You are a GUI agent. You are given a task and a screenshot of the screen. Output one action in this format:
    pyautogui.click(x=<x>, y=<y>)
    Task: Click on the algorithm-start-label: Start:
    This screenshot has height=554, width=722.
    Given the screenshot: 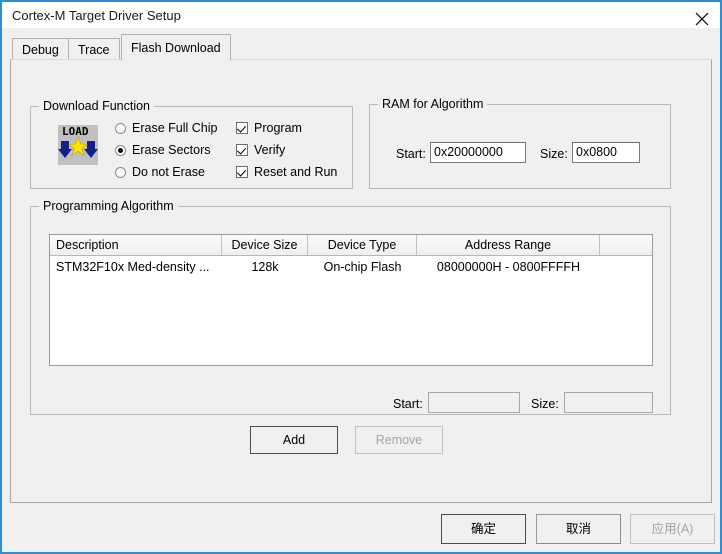 What is the action you would take?
    pyautogui.click(x=408, y=404)
    